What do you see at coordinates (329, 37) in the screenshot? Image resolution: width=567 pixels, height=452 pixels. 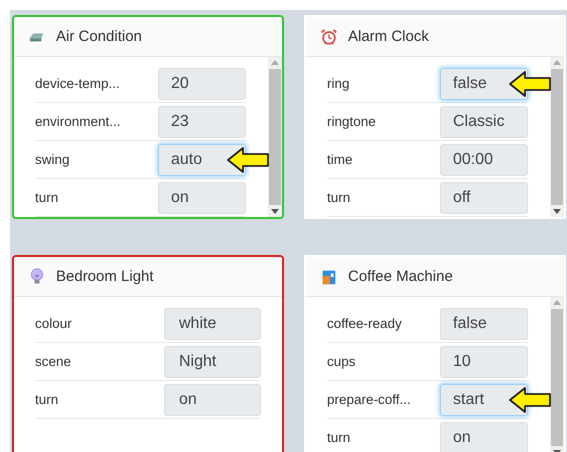 I see `alarm-clock-icon` at bounding box center [329, 37].